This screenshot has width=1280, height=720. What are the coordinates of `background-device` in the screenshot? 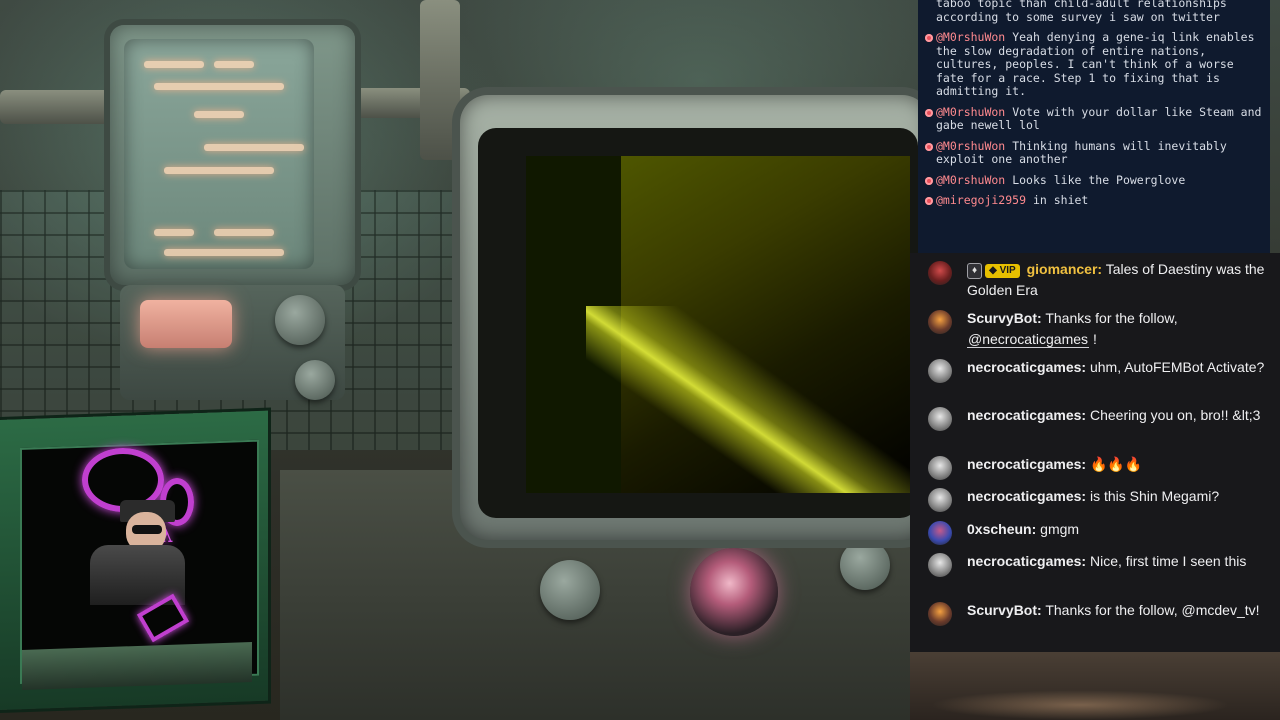 It's located at (232, 155).